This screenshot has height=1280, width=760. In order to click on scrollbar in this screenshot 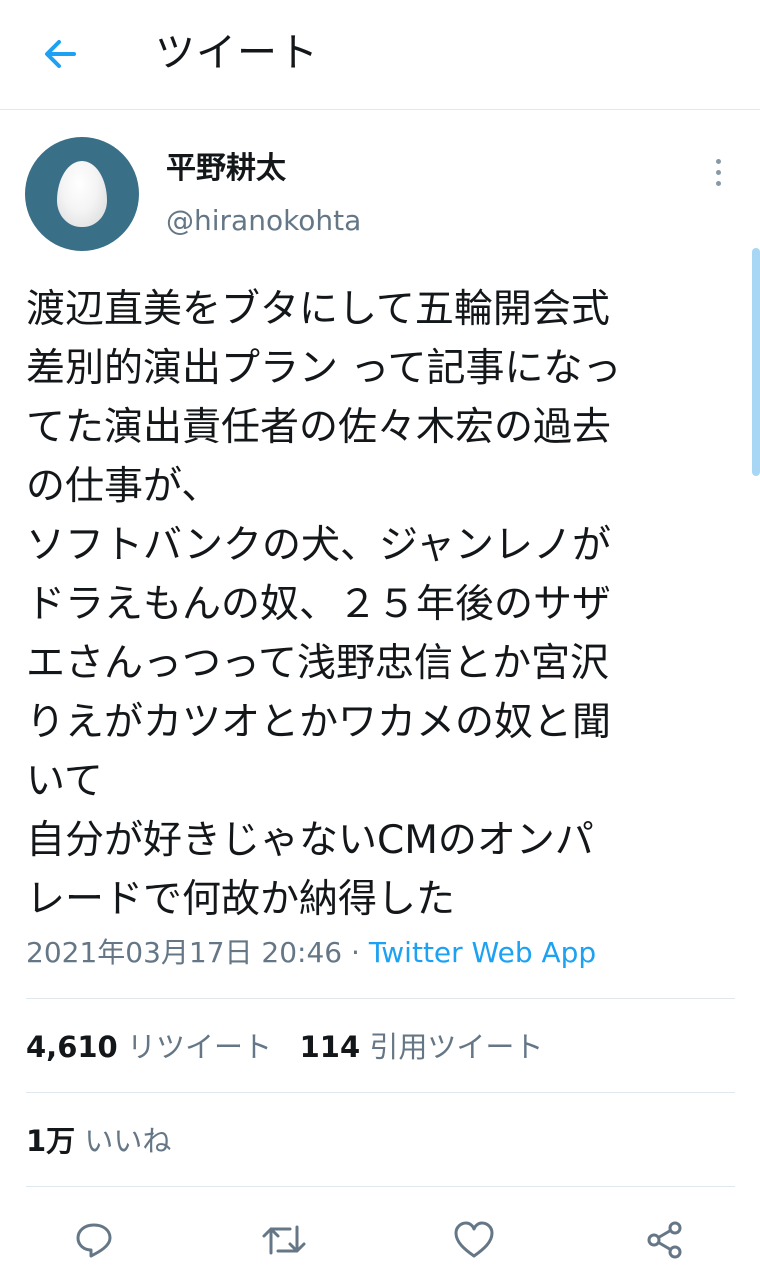, I will do `click(756, 362)`.